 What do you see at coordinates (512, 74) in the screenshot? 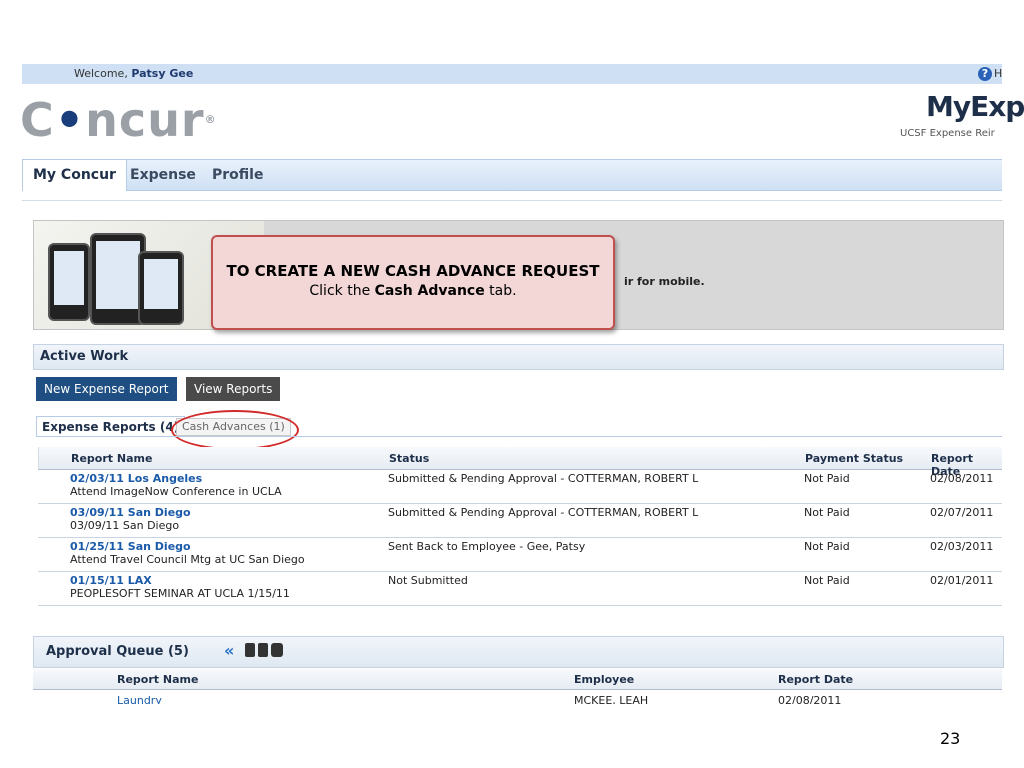
I see `welcome-bar: Welcome, Patsy Gee ? H` at bounding box center [512, 74].